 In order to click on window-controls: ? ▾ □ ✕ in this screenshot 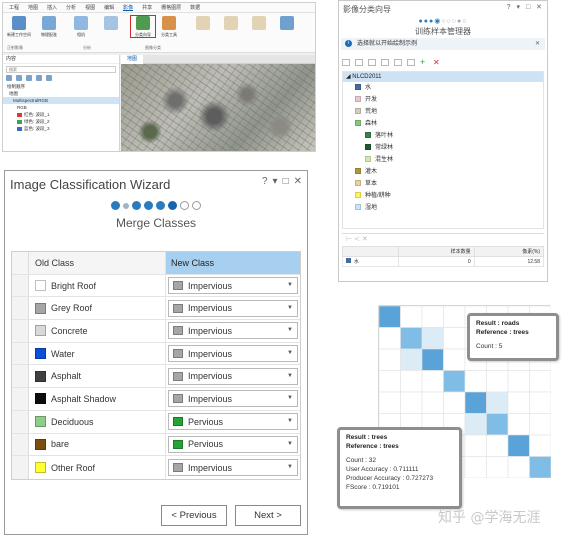, I will do `click(525, 7)`.